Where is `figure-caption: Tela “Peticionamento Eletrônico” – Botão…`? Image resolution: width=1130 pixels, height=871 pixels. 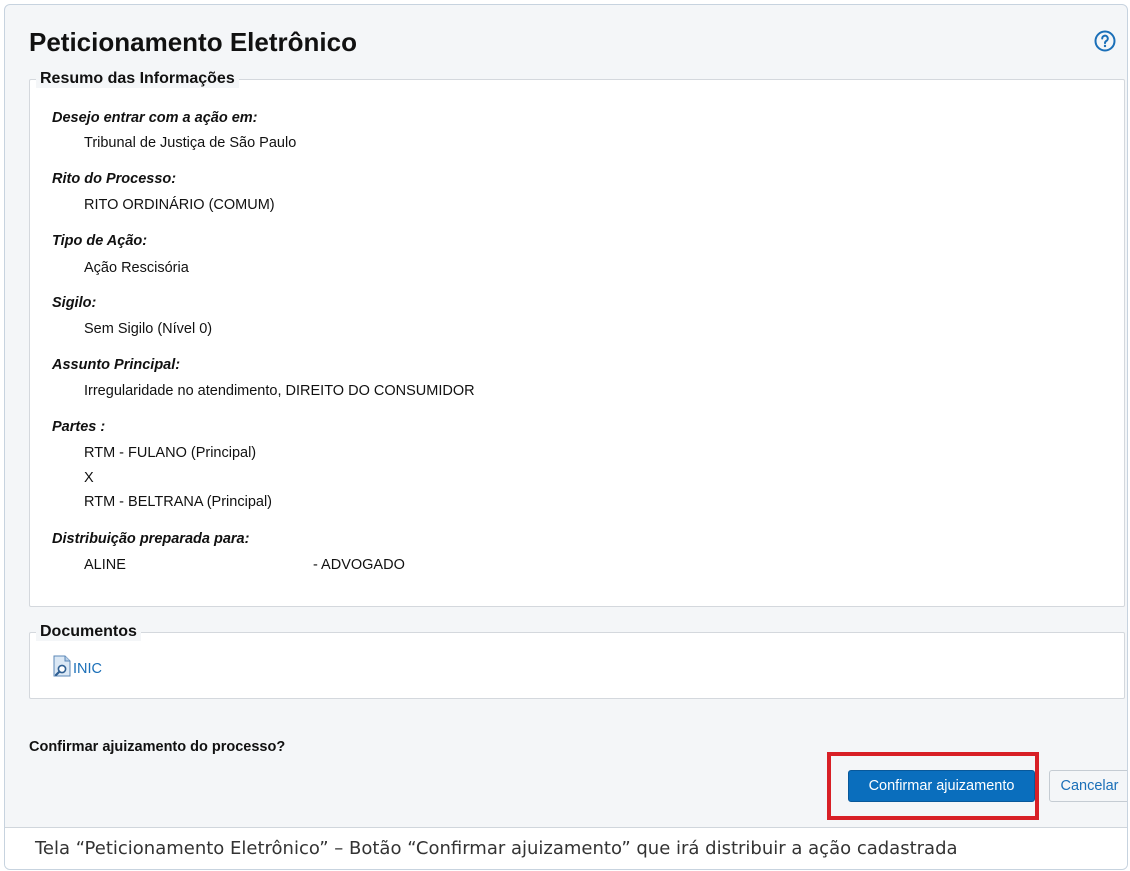 figure-caption: Tela “Peticionamento Eletrônico” – Botão… is located at coordinates (496, 848).